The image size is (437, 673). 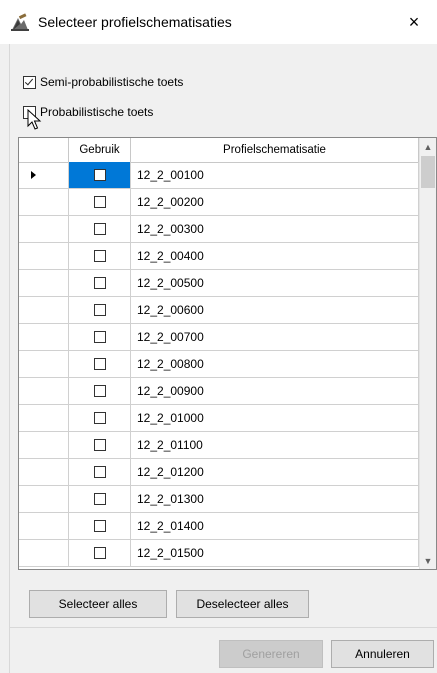 What do you see at coordinates (135, 22) in the screenshot?
I see `window-title: Selecteer profielschematisaties` at bounding box center [135, 22].